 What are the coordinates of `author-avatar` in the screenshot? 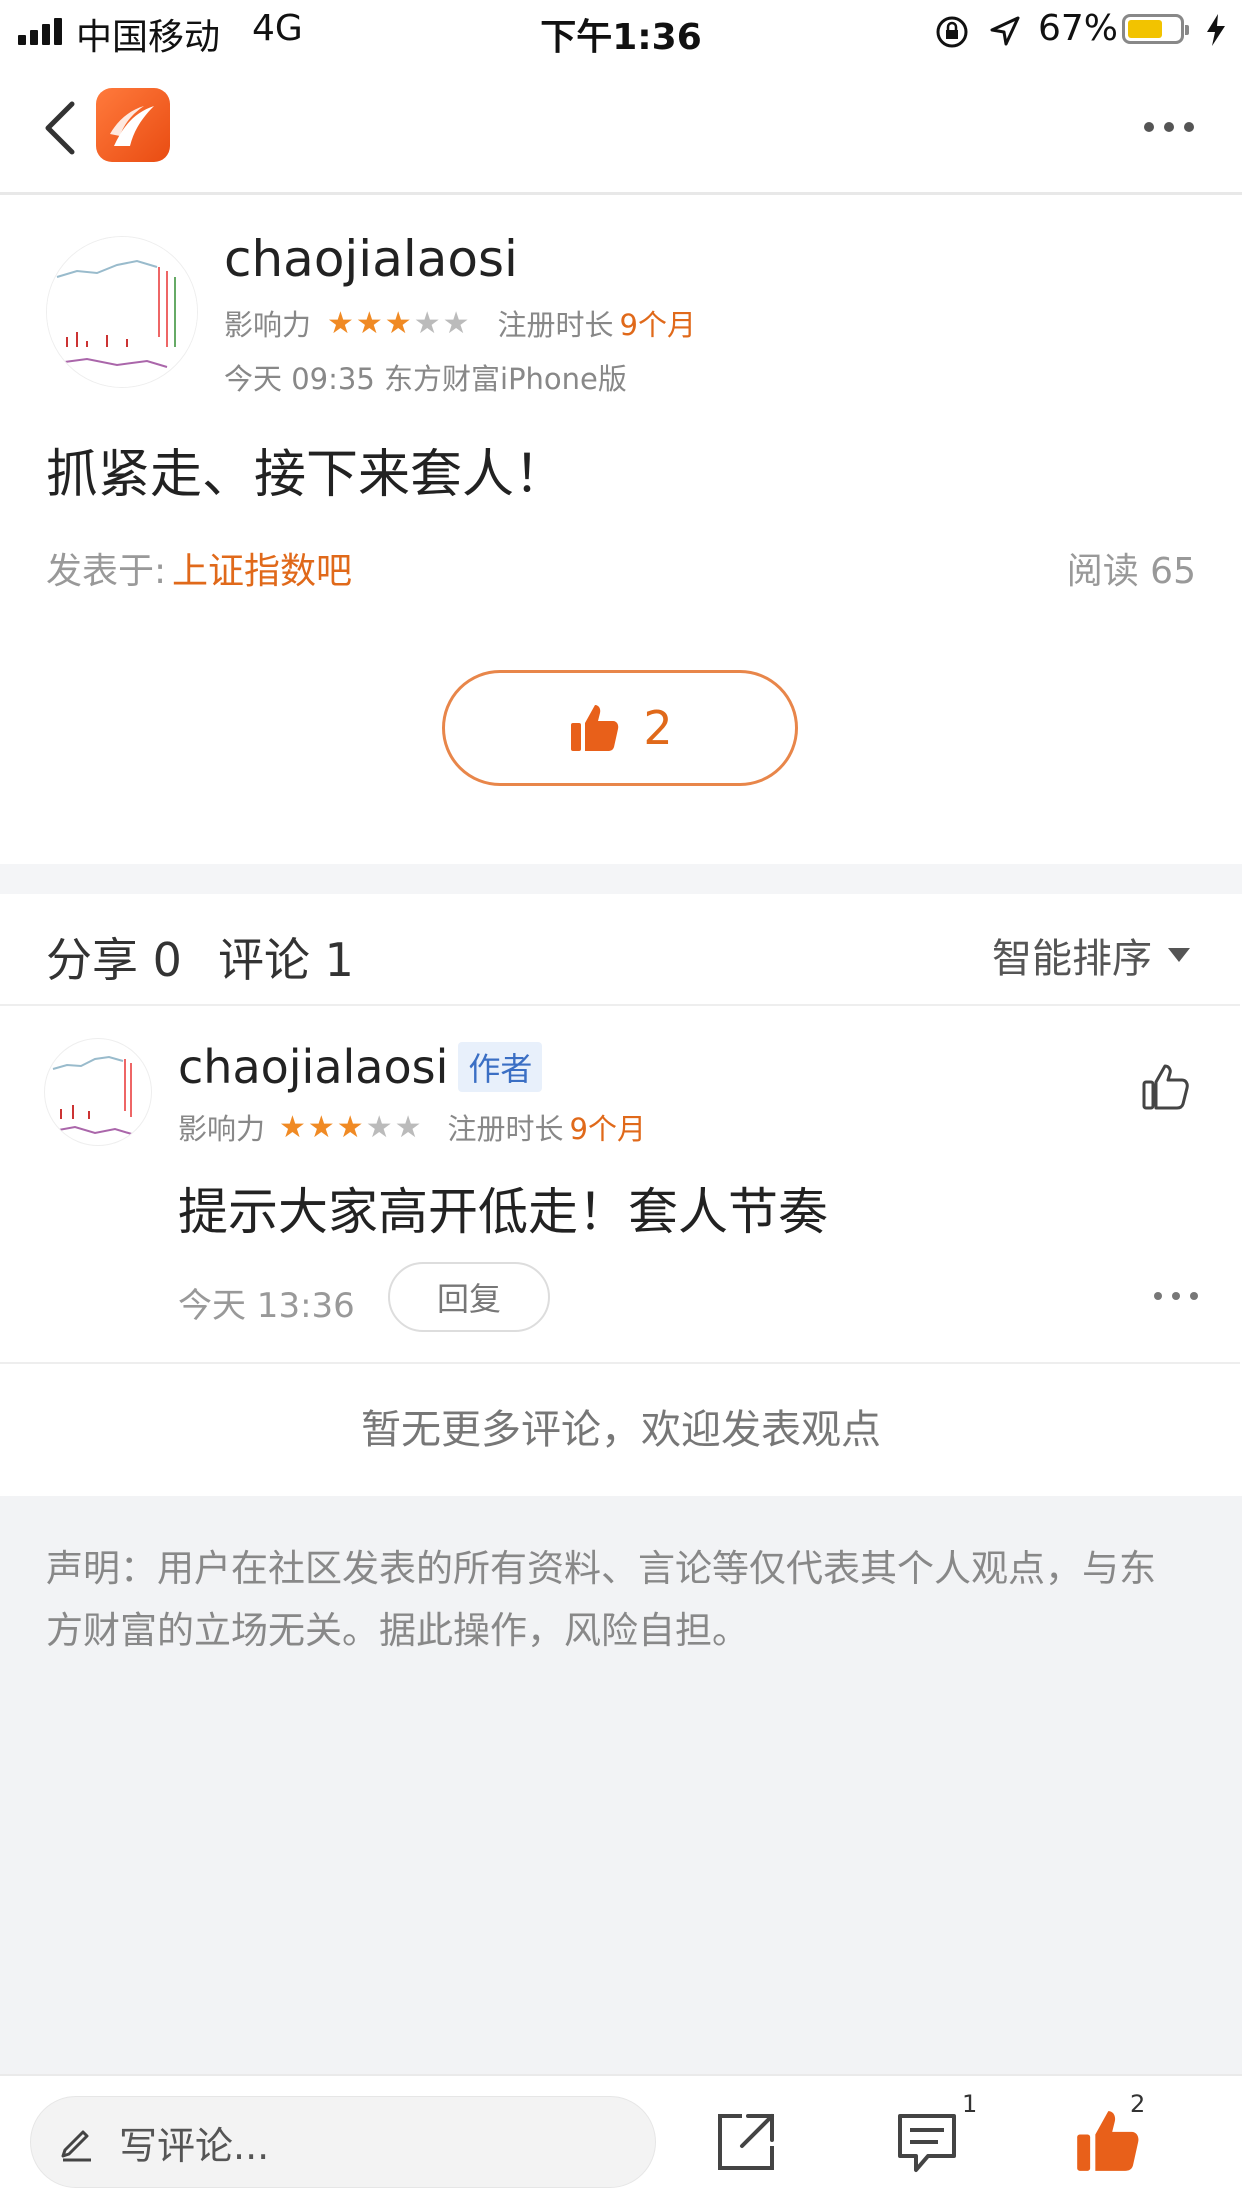 It's located at (122, 312).